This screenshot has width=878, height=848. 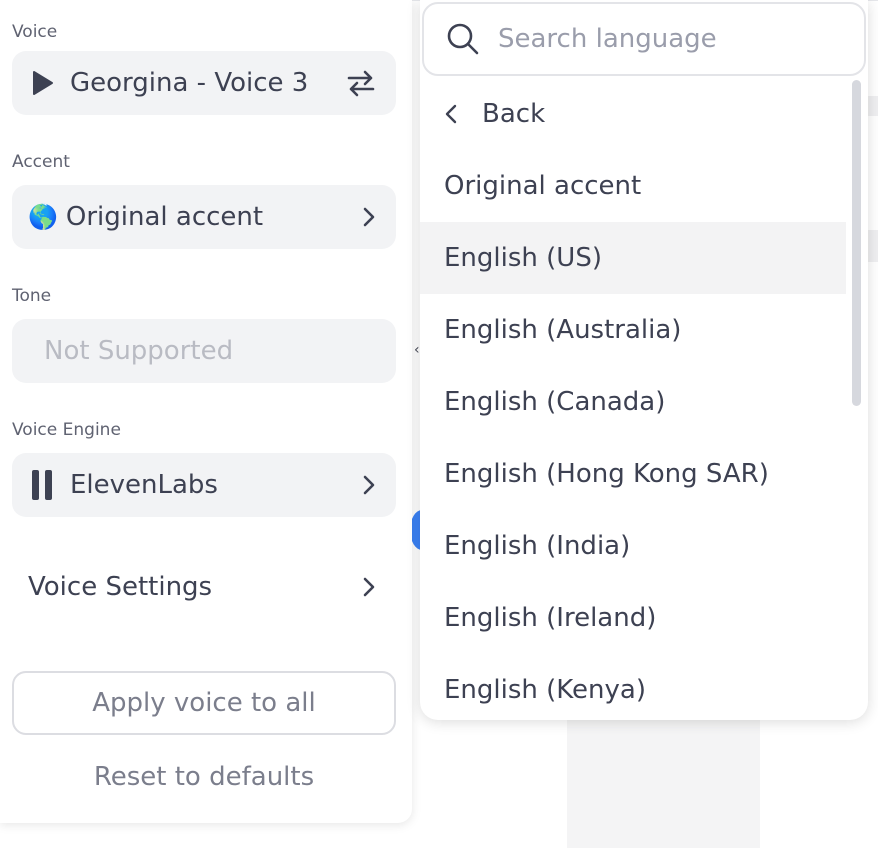 What do you see at coordinates (43, 217) in the screenshot?
I see `globe-icon: 🌎` at bounding box center [43, 217].